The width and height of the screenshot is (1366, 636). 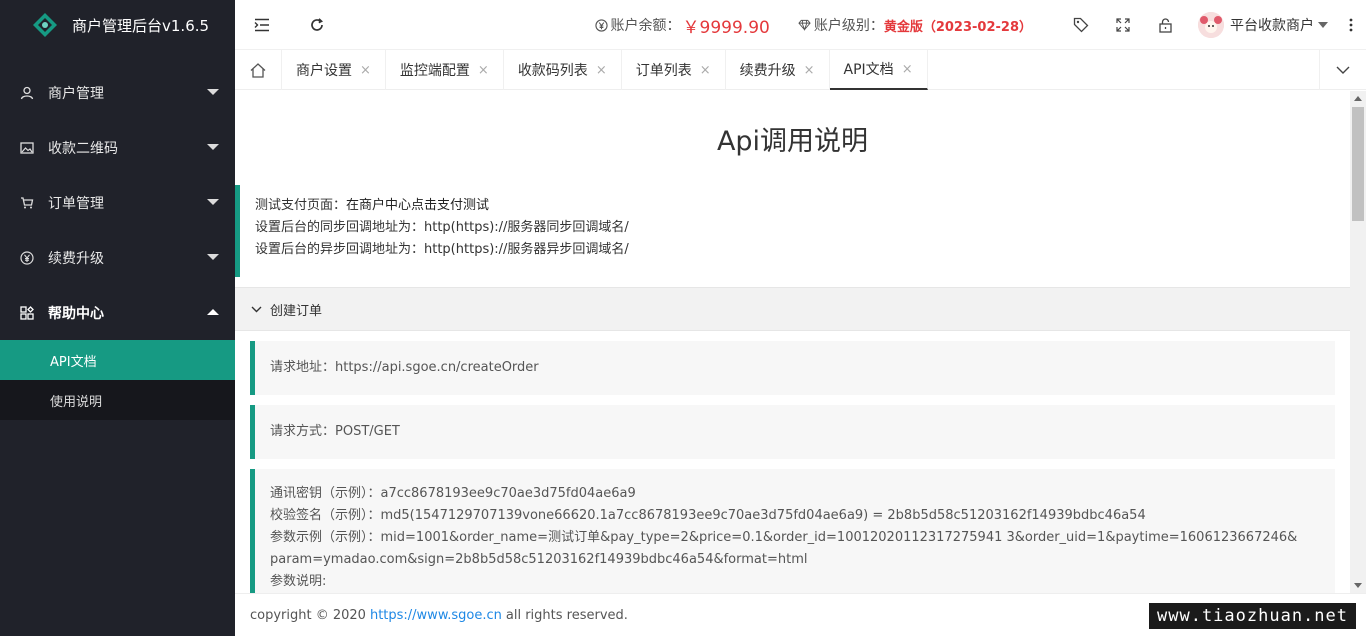 What do you see at coordinates (726, 27) in the screenshot?
I see `balance-value: ￥9999.90` at bounding box center [726, 27].